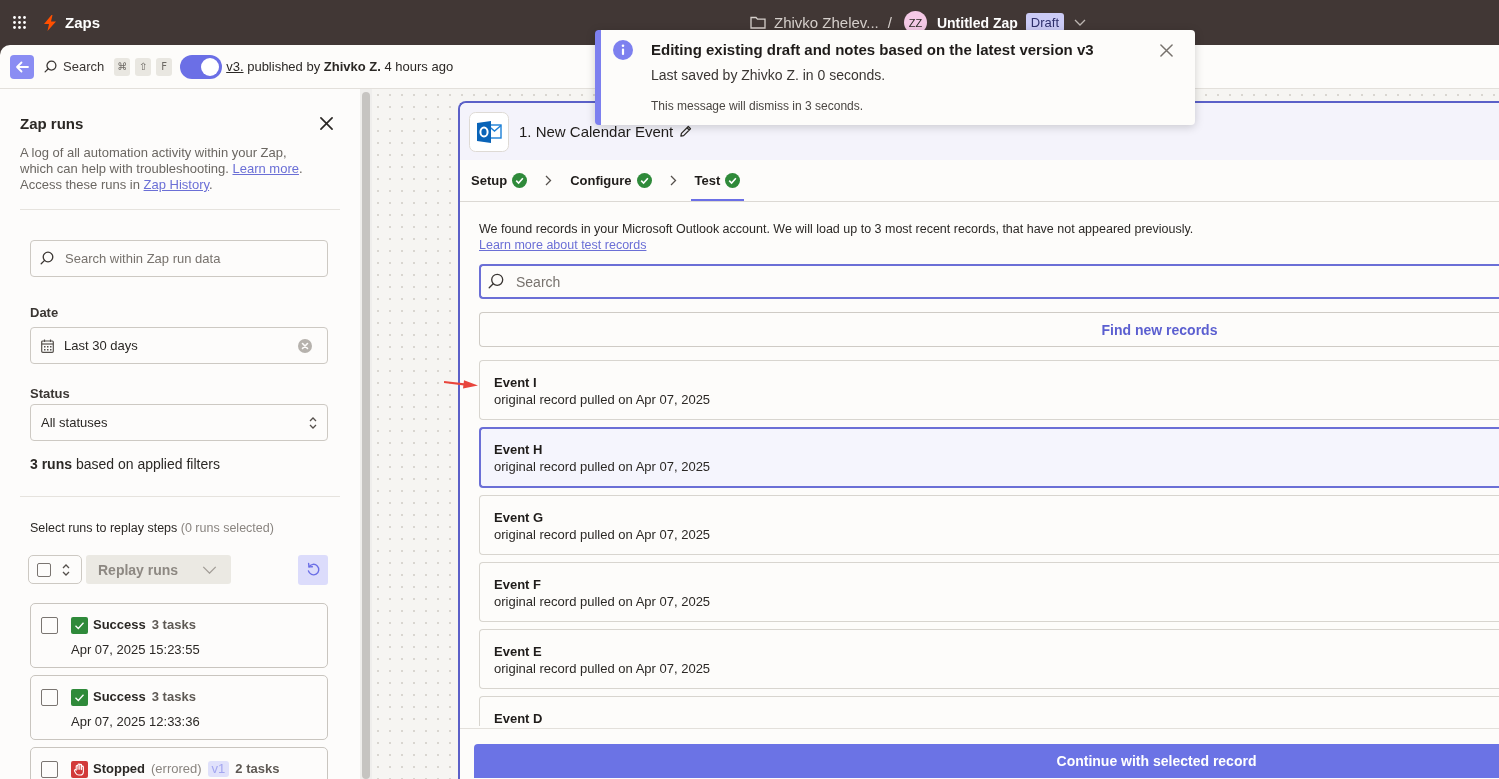 This screenshot has height=779, width=1499. What do you see at coordinates (79, 769) in the screenshot?
I see `stop-hand-icon` at bounding box center [79, 769].